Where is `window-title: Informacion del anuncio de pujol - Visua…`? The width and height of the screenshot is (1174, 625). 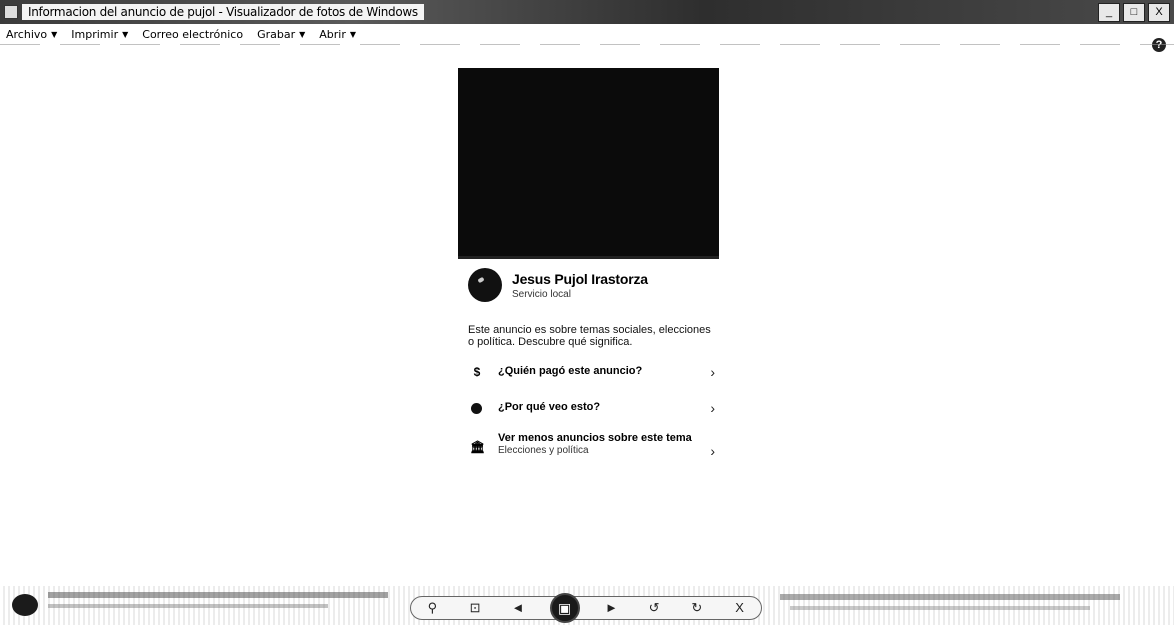 window-title: Informacion del anuncio de pujol - Visua… is located at coordinates (223, 12).